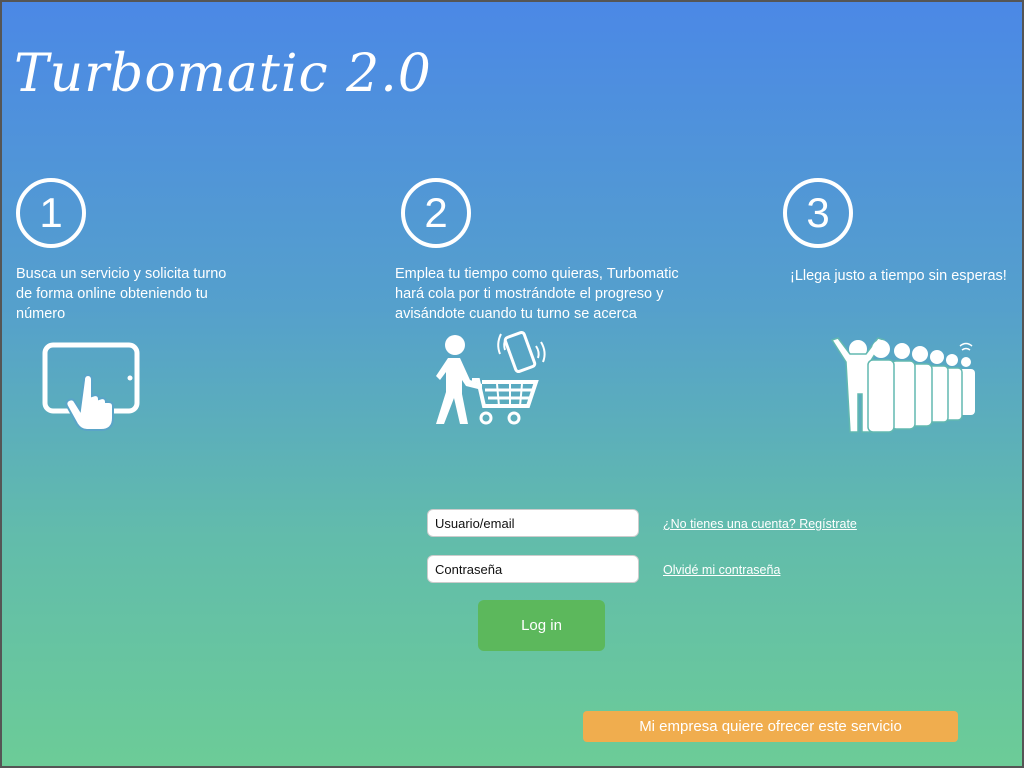  I want to click on app-title: Turbomatic 2.0, so click(223, 74).